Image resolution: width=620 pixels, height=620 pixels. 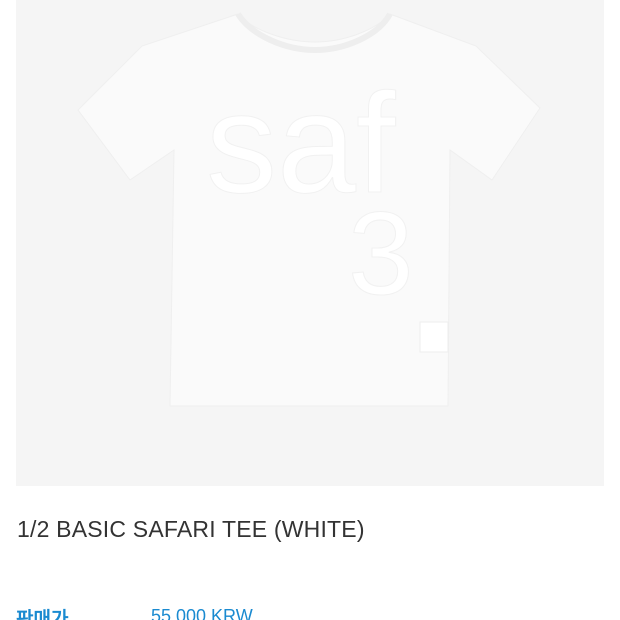 What do you see at coordinates (191, 529) in the screenshot?
I see `product-title: 1/2 BASIC SAFARI TEE (WHITE)` at bounding box center [191, 529].